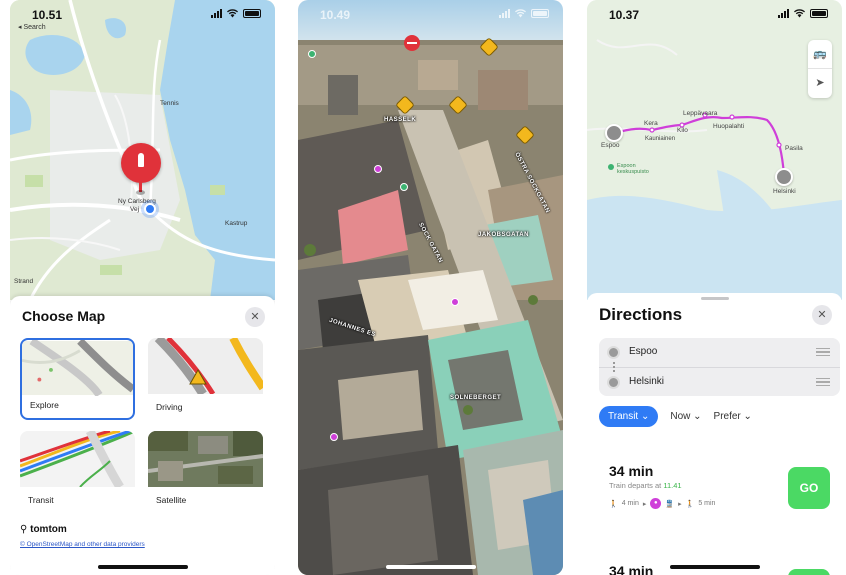 Image resolution: width=846 pixels, height=575 pixels. What do you see at coordinates (77, 368) in the screenshot?
I see `explore-thumbnail` at bounding box center [77, 368].